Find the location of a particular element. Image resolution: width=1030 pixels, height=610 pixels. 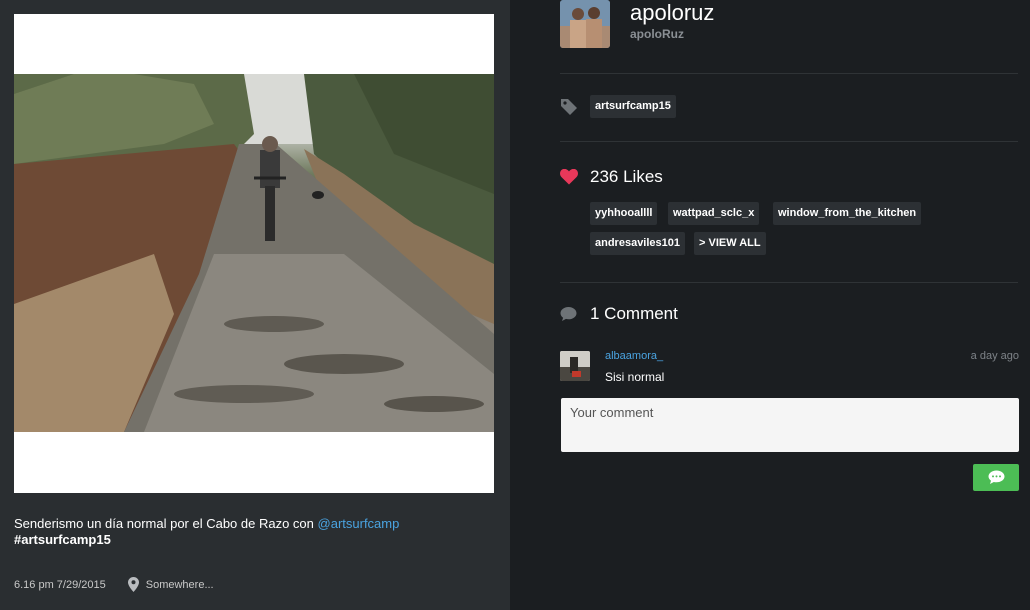

comment-text: Sisi normal is located at coordinates (635, 377).